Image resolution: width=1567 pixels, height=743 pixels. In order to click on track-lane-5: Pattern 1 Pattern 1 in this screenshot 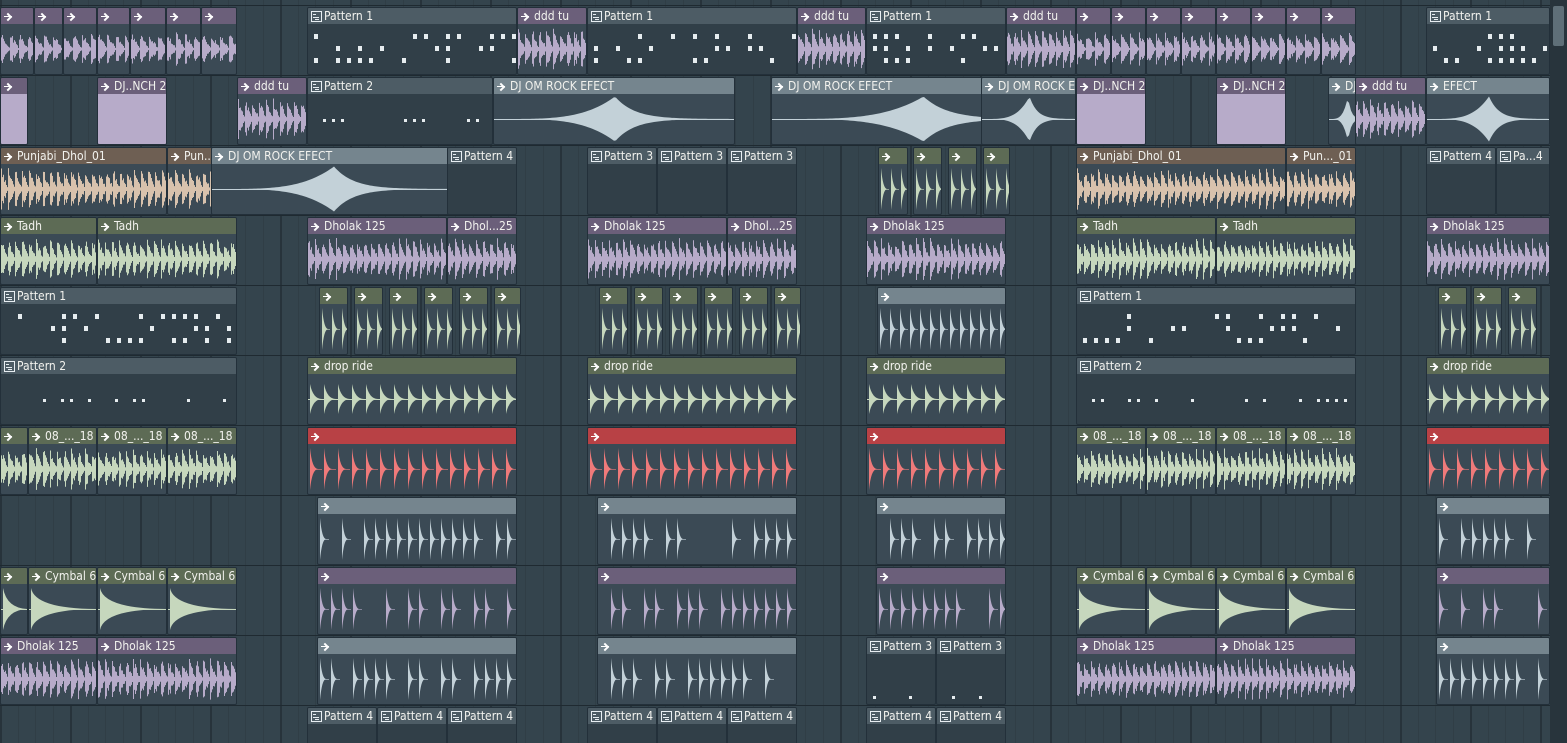, I will do `click(783, 321)`.